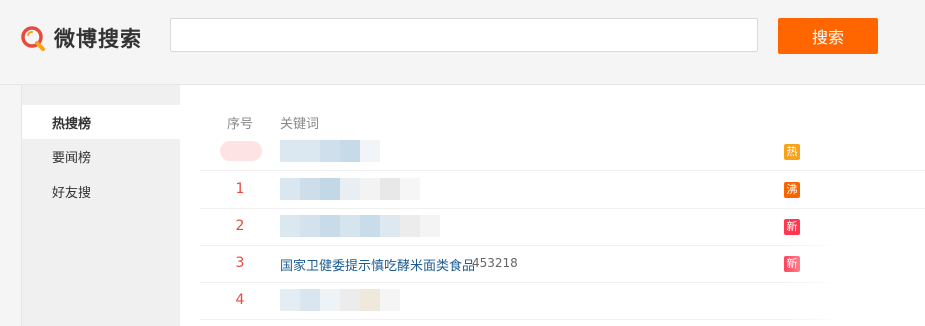  I want to click on boiling-badge: 沸, so click(792, 190).